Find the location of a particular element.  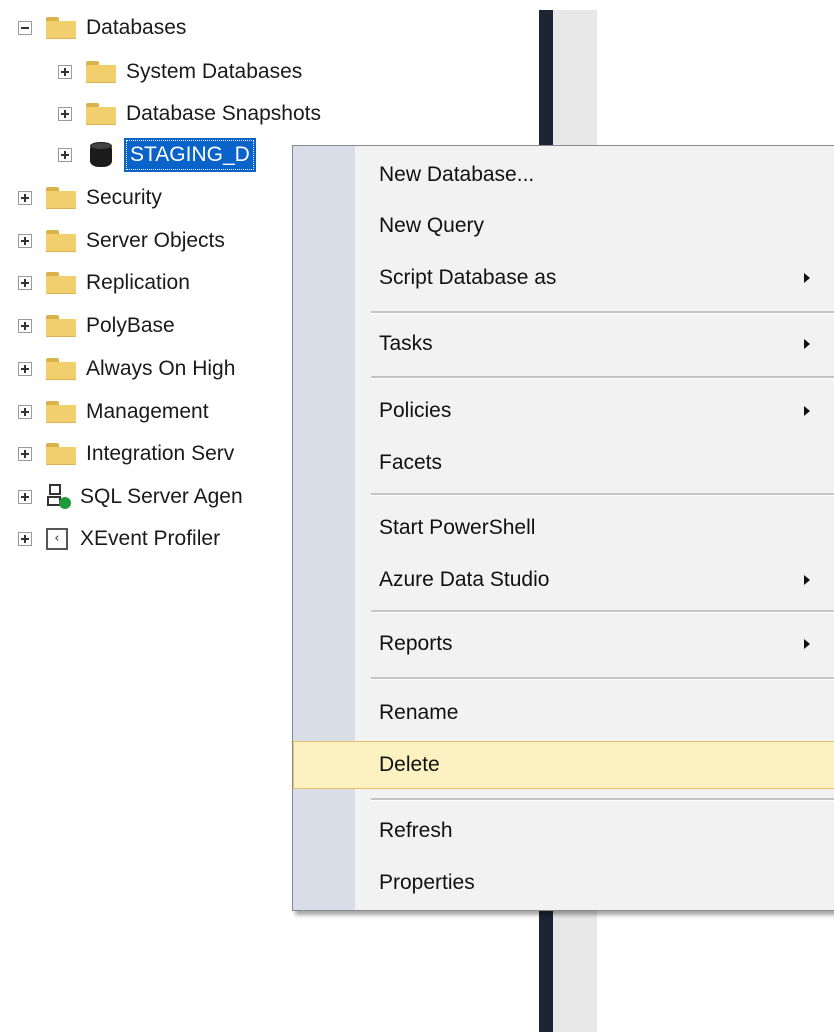

tree-node-system-databases: System Databases is located at coordinates (180, 72).